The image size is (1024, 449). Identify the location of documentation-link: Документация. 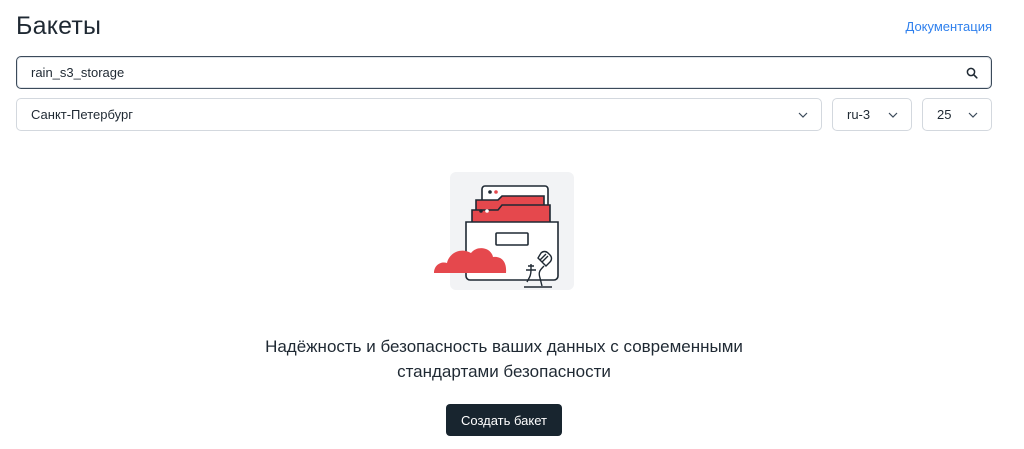
(949, 26).